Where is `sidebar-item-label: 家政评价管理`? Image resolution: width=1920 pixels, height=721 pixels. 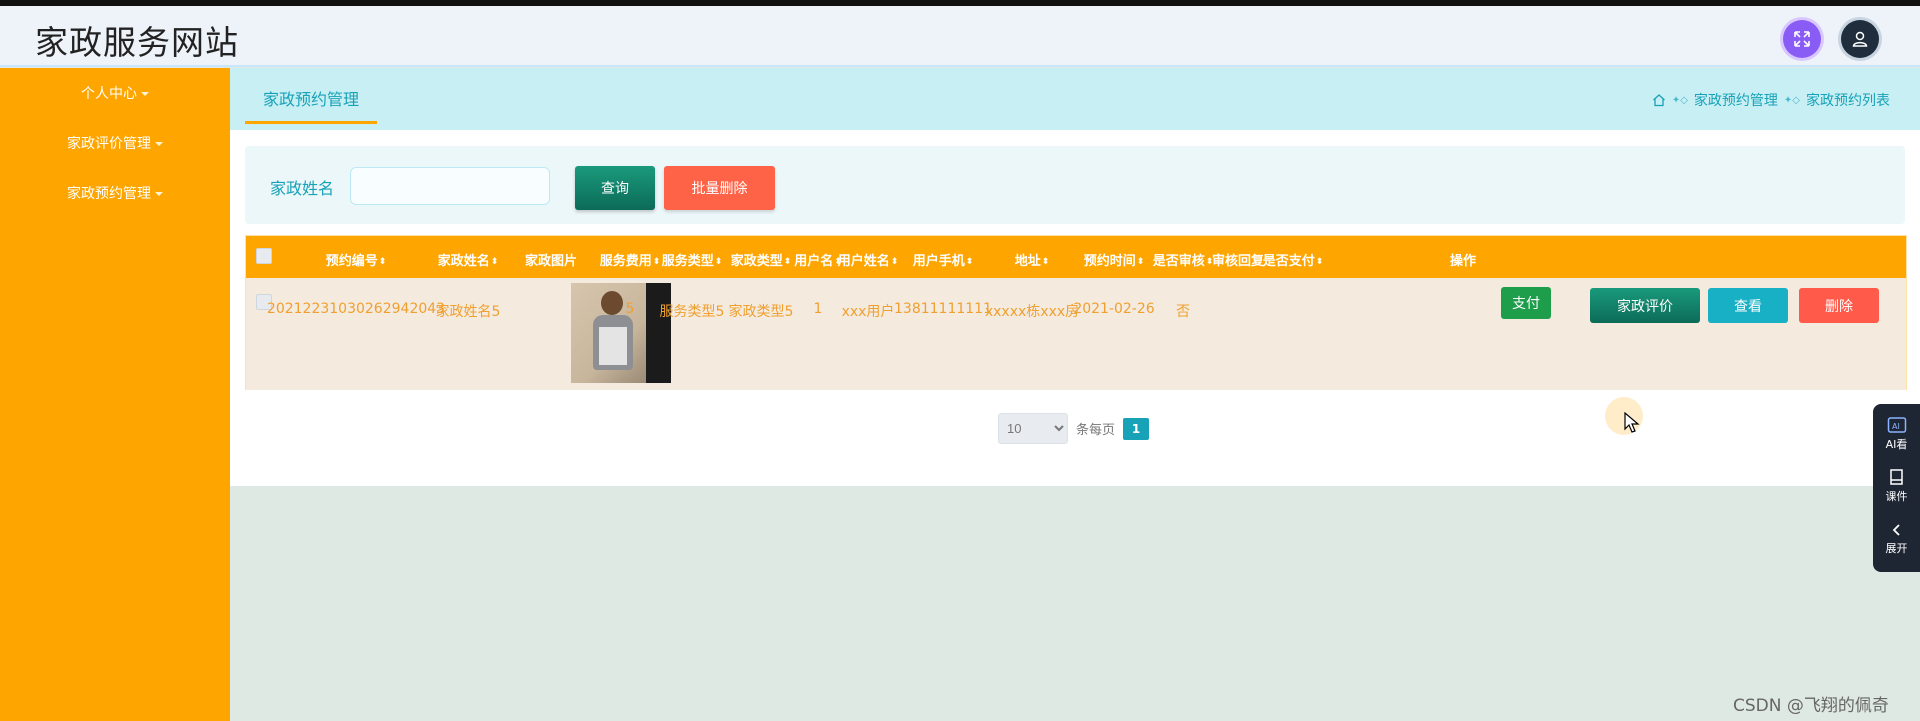 sidebar-item-label: 家政评价管理 is located at coordinates (109, 144).